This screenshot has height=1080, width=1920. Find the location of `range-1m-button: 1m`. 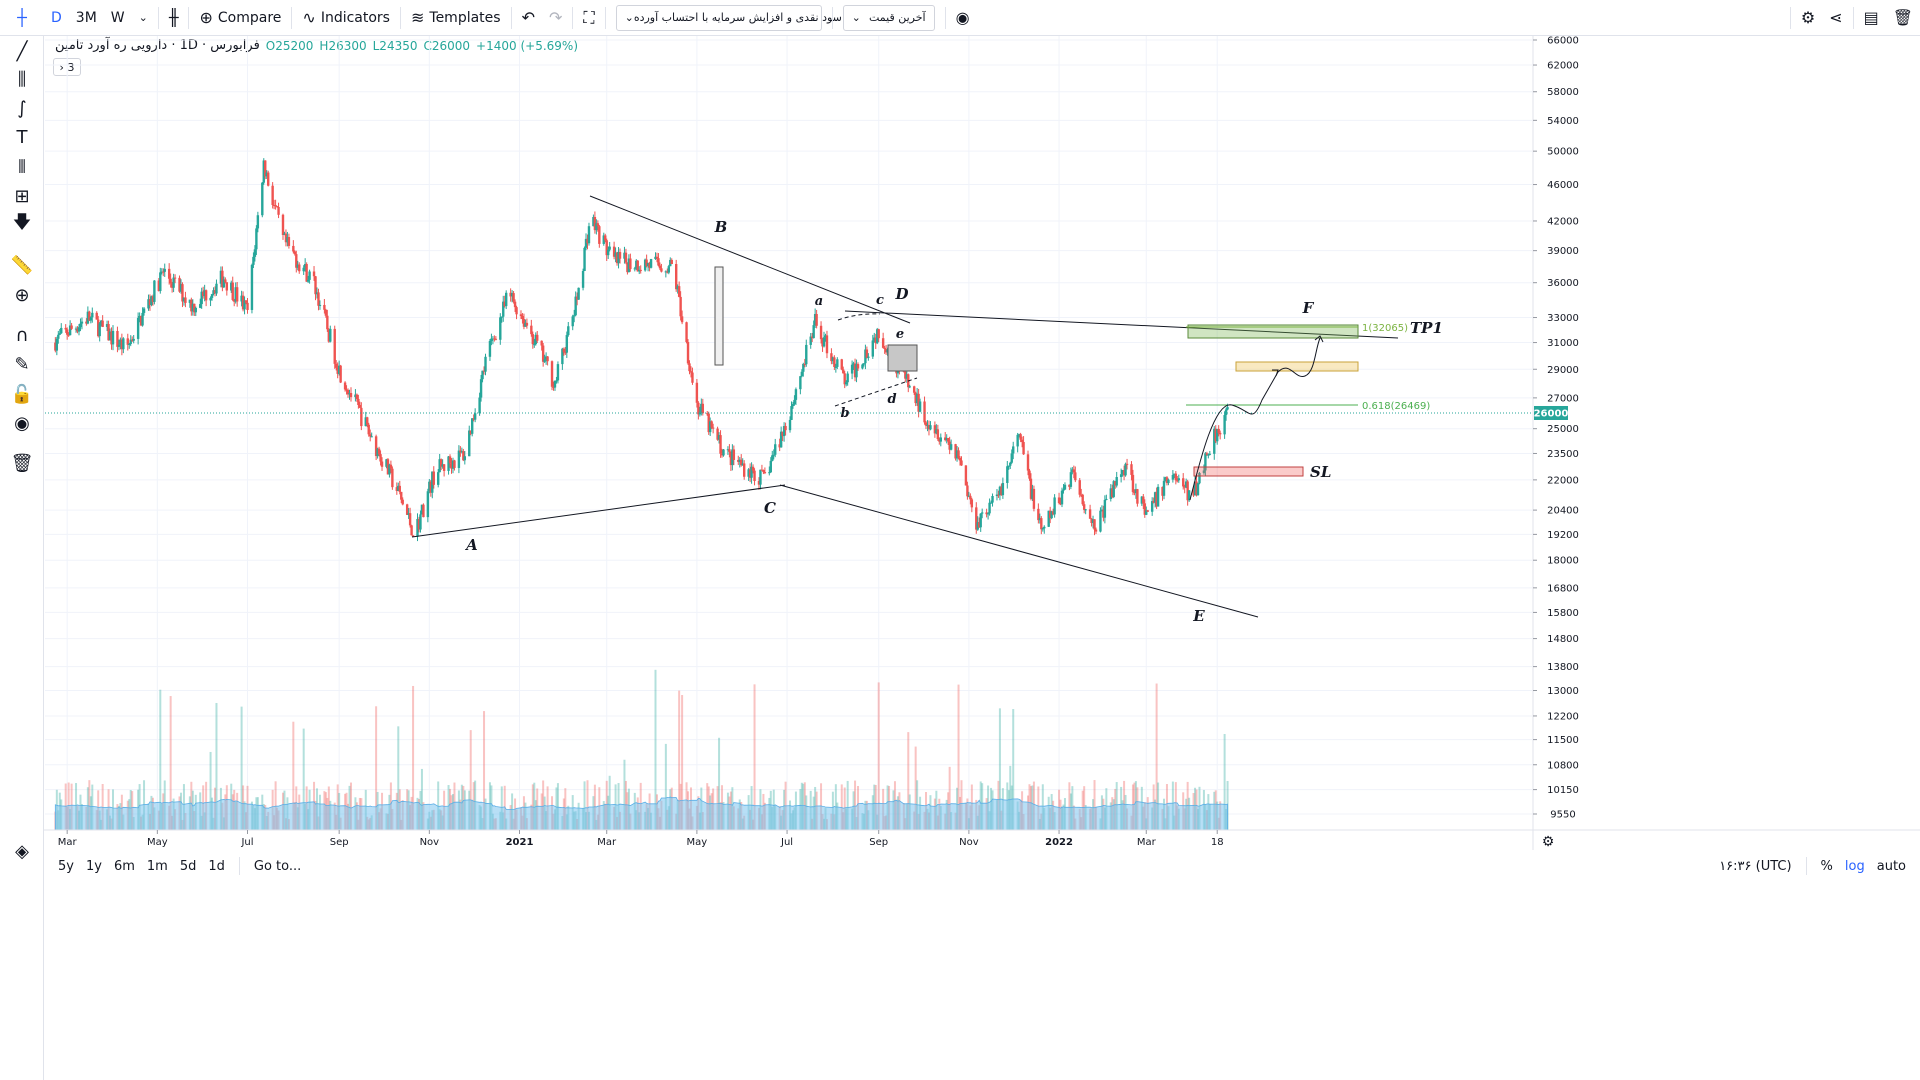

range-1m-button: 1m is located at coordinates (157, 866).